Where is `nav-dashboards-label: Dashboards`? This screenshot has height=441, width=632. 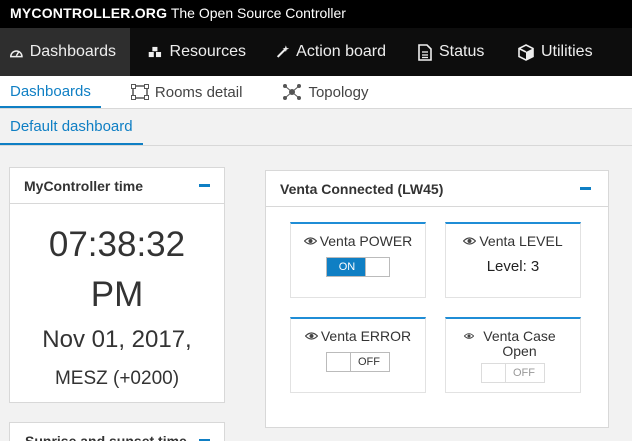 nav-dashboards-label: Dashboards is located at coordinates (72, 51).